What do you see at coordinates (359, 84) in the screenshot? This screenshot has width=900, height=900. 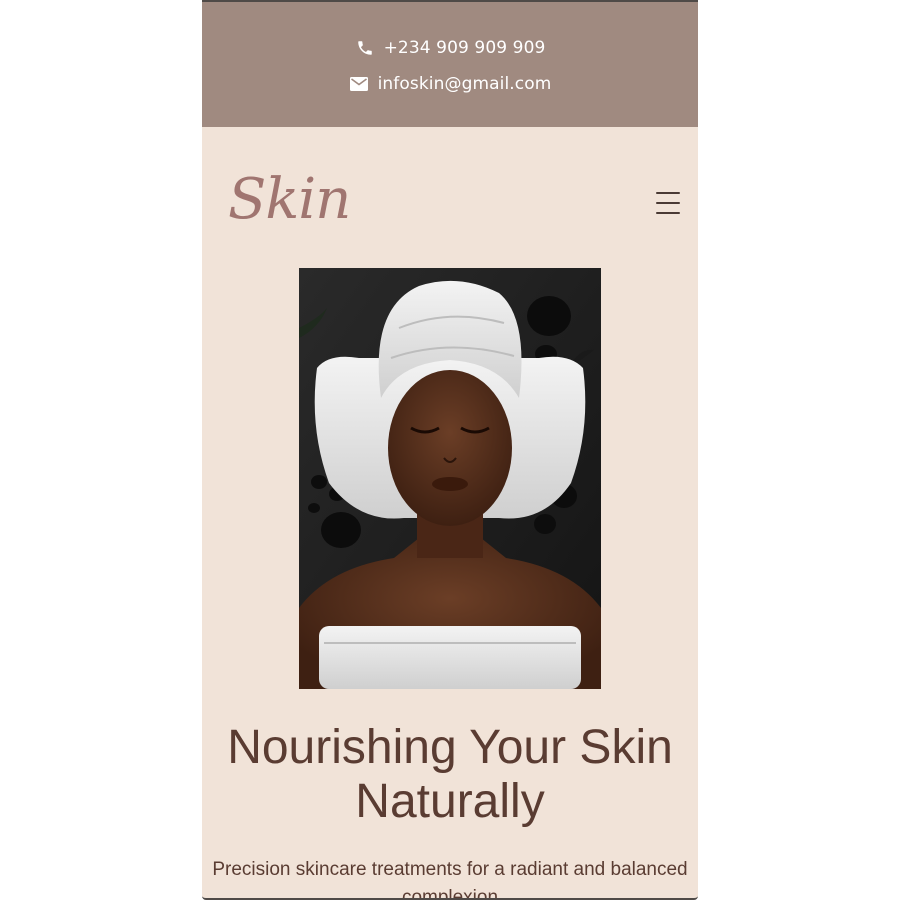 I see `mail-icon` at bounding box center [359, 84].